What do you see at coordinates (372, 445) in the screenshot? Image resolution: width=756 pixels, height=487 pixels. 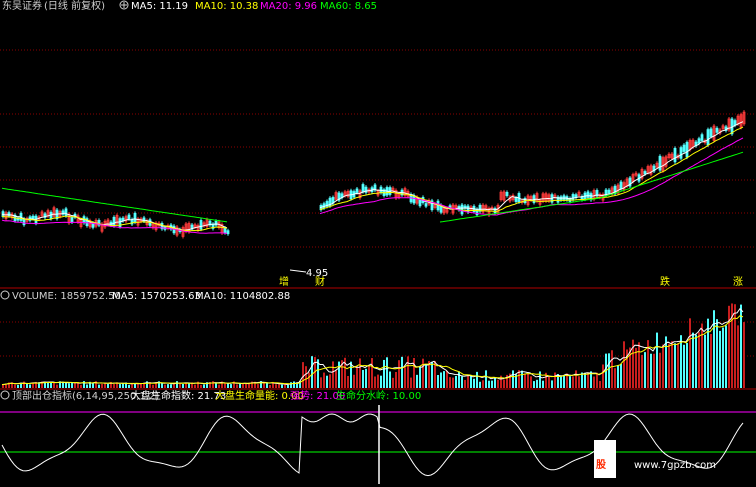 I see `indicator-line` at bounding box center [372, 445].